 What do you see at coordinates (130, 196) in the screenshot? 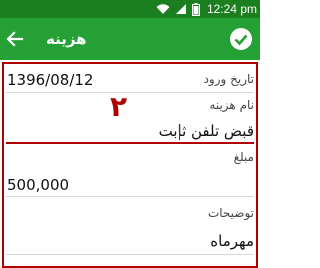
I see `amount-underline` at bounding box center [130, 196].